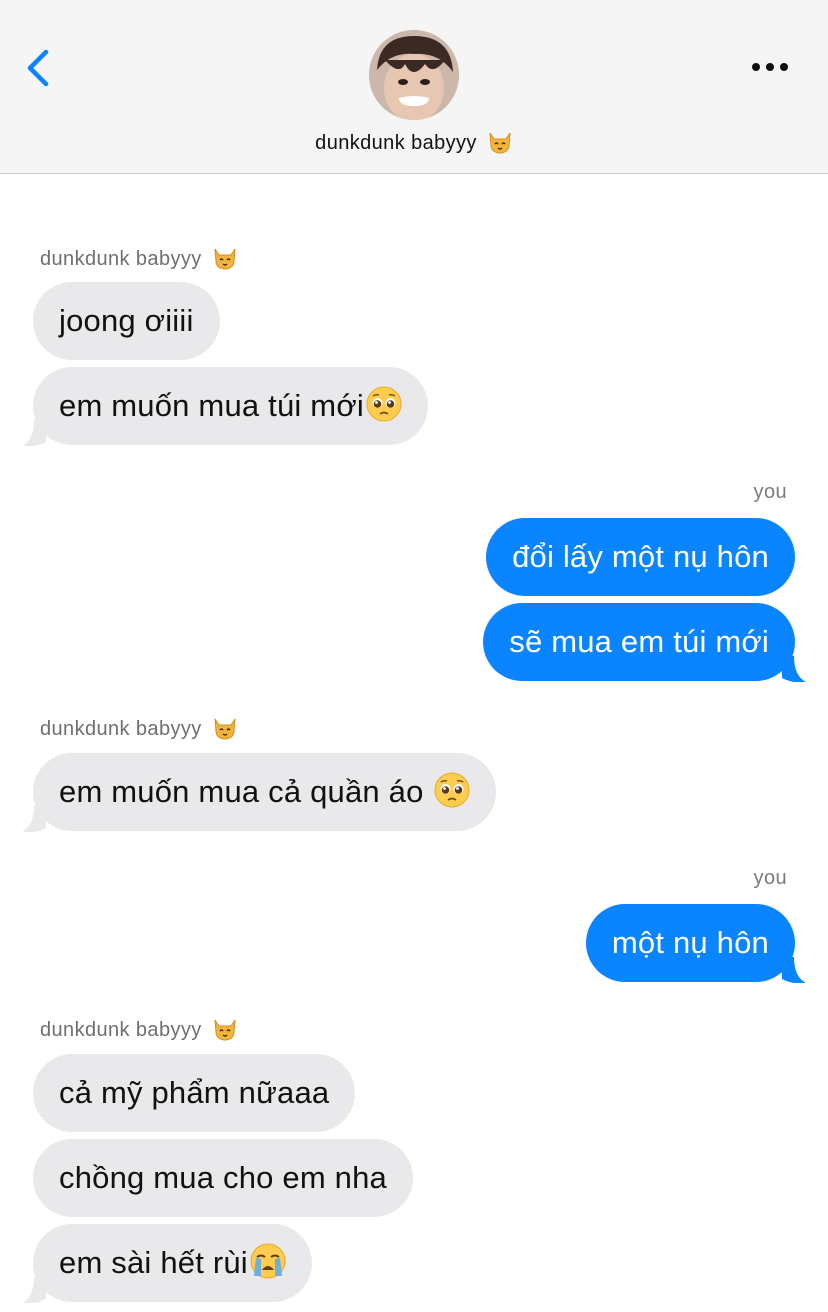 The image size is (828, 1312). I want to click on message-text: sẽ mua em túi mới, so click(639, 641).